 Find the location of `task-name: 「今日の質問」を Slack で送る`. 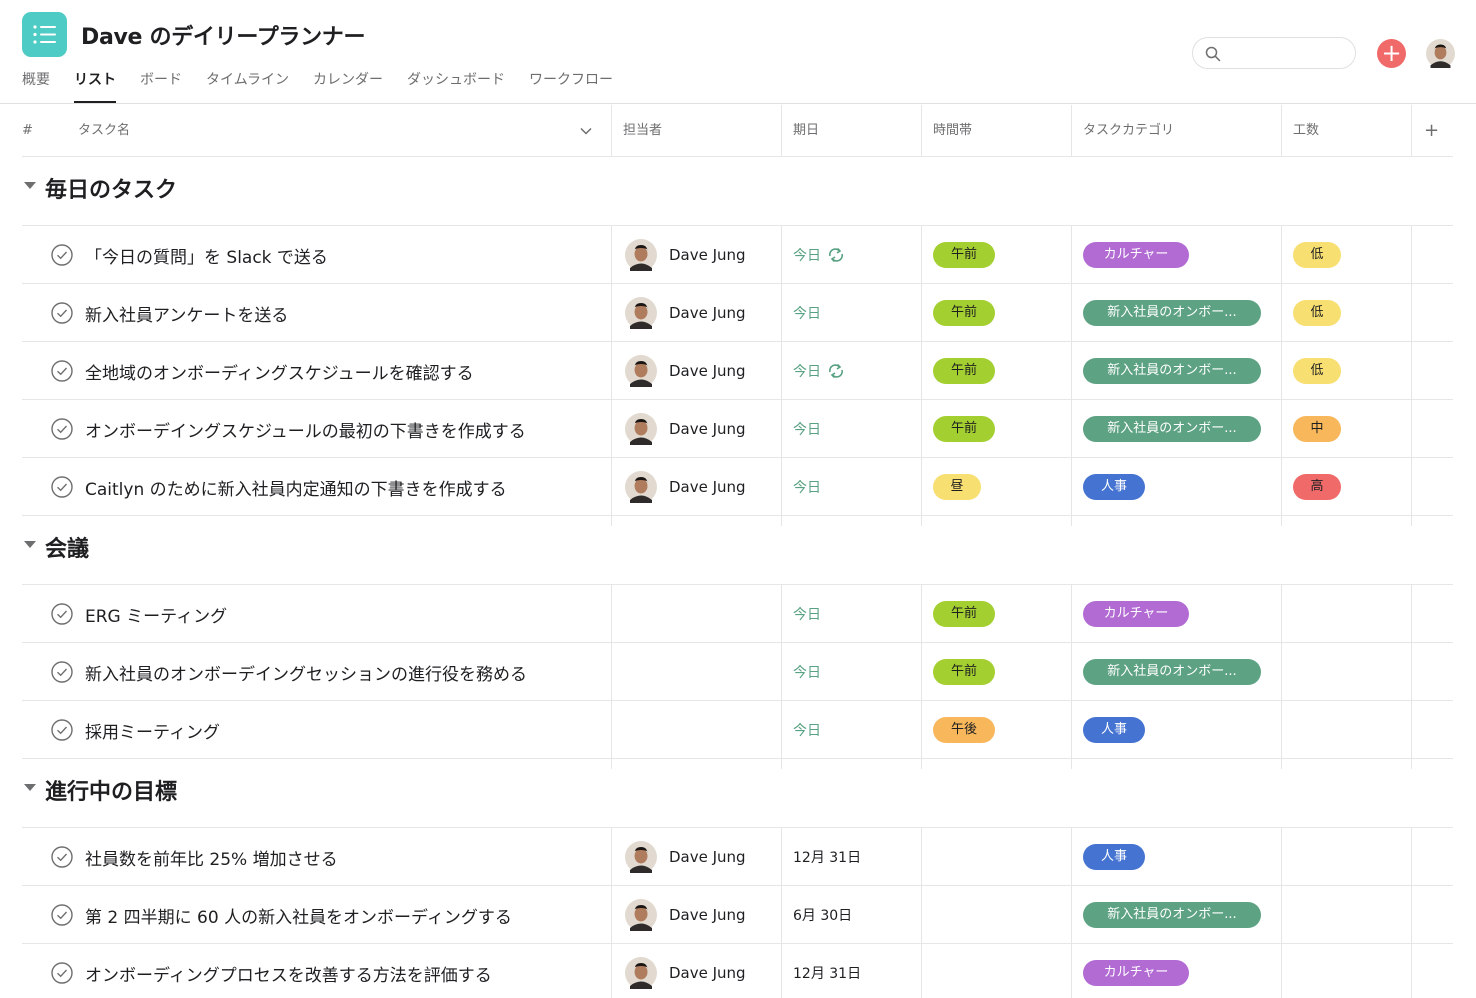

task-name: 「今日の質問」を Slack で送る is located at coordinates (206, 255).